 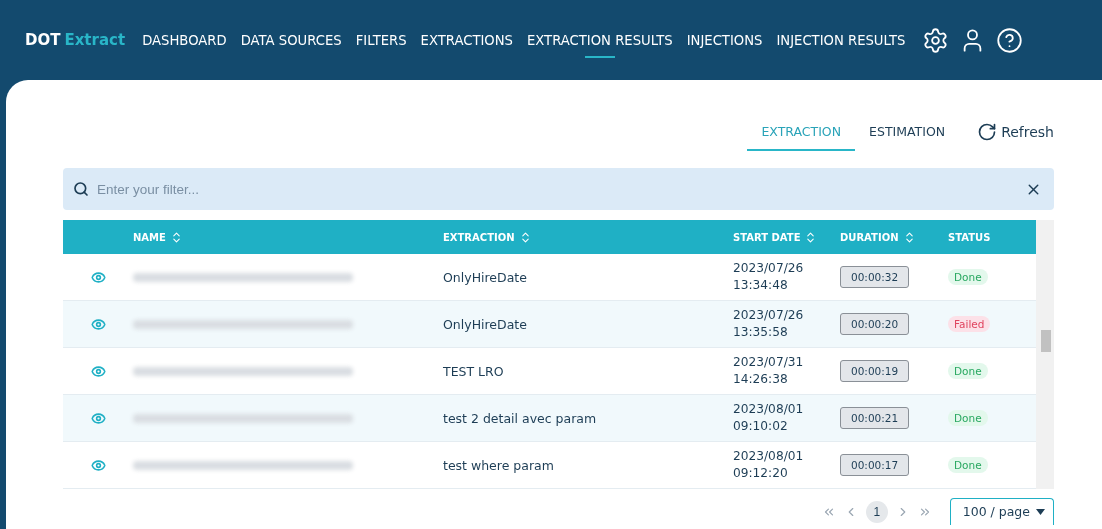 What do you see at coordinates (841, 40) in the screenshot?
I see `nav-link: INJECTION RESULTS` at bounding box center [841, 40].